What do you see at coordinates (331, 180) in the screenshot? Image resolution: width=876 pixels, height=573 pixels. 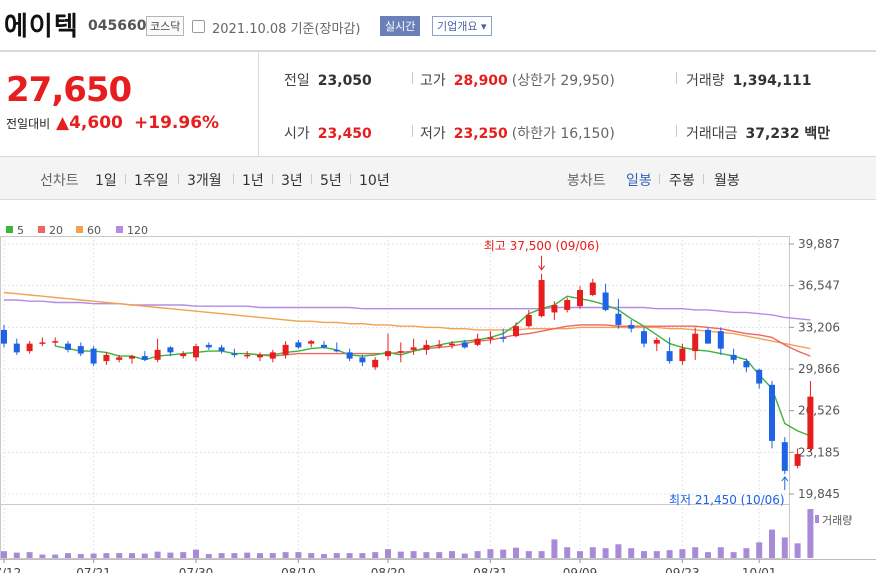 I see `tab-period: 5년` at bounding box center [331, 180].